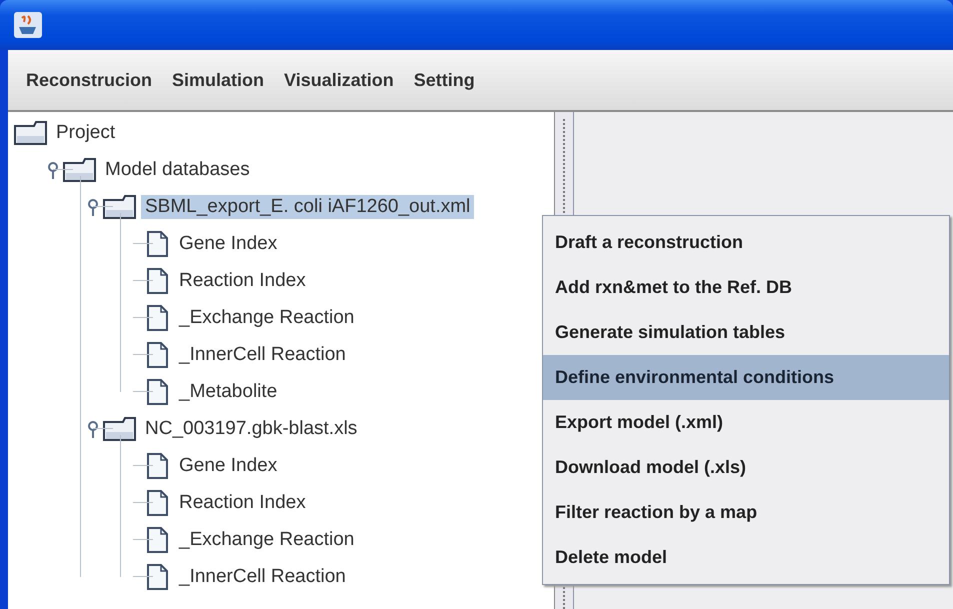  I want to click on tree-item-label: Model databases, so click(177, 170).